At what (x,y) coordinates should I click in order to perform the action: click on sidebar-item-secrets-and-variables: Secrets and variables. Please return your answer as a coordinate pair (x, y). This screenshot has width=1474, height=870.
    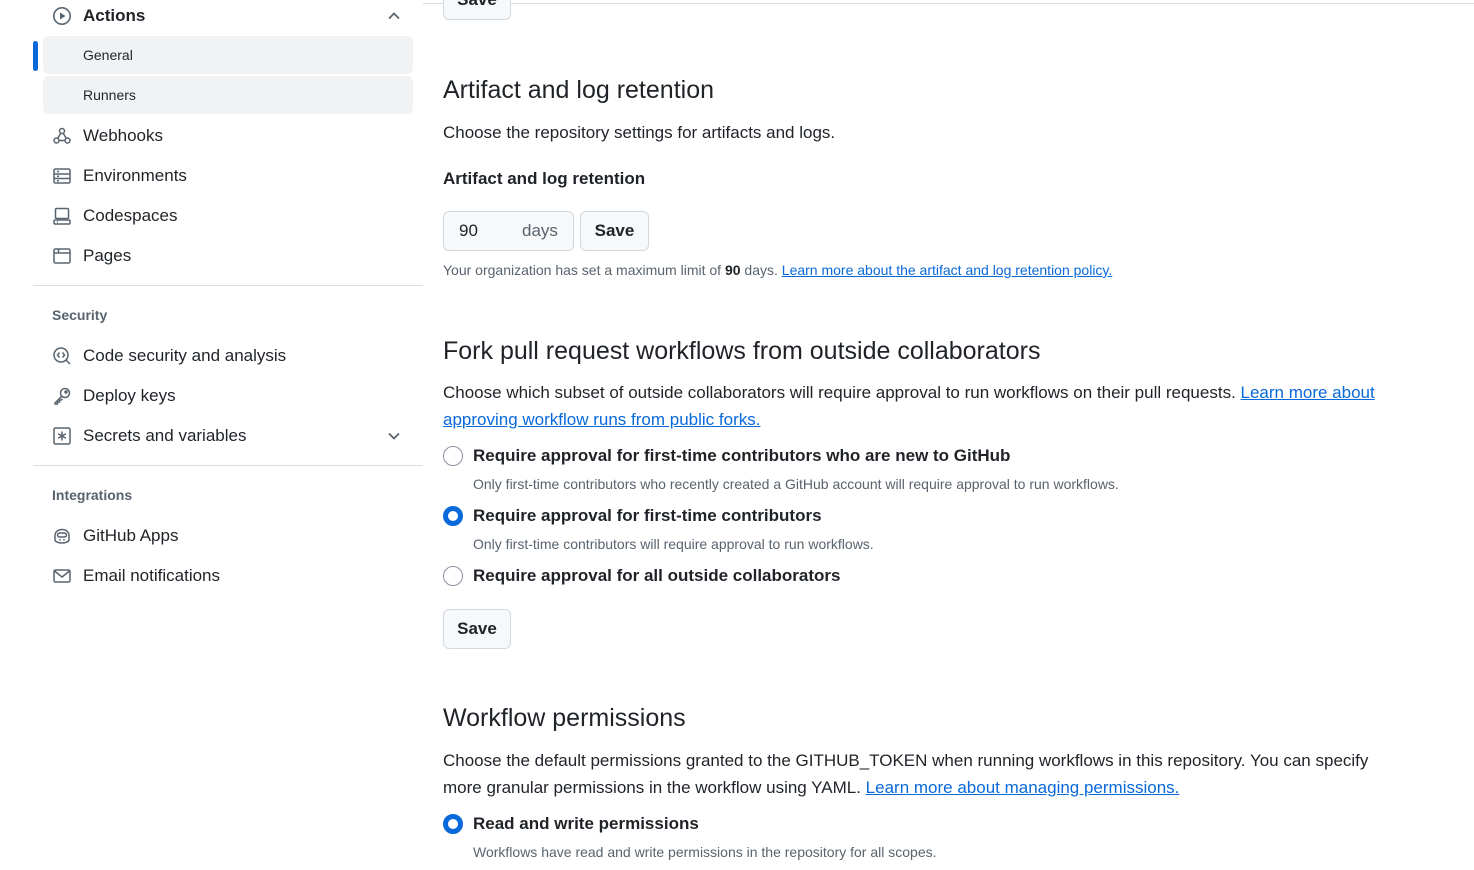
    Looking at the image, I should click on (228, 436).